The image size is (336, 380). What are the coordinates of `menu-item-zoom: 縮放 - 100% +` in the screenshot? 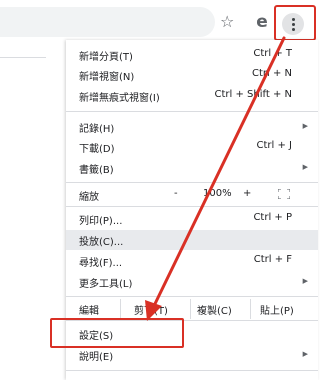 It's located at (192, 195).